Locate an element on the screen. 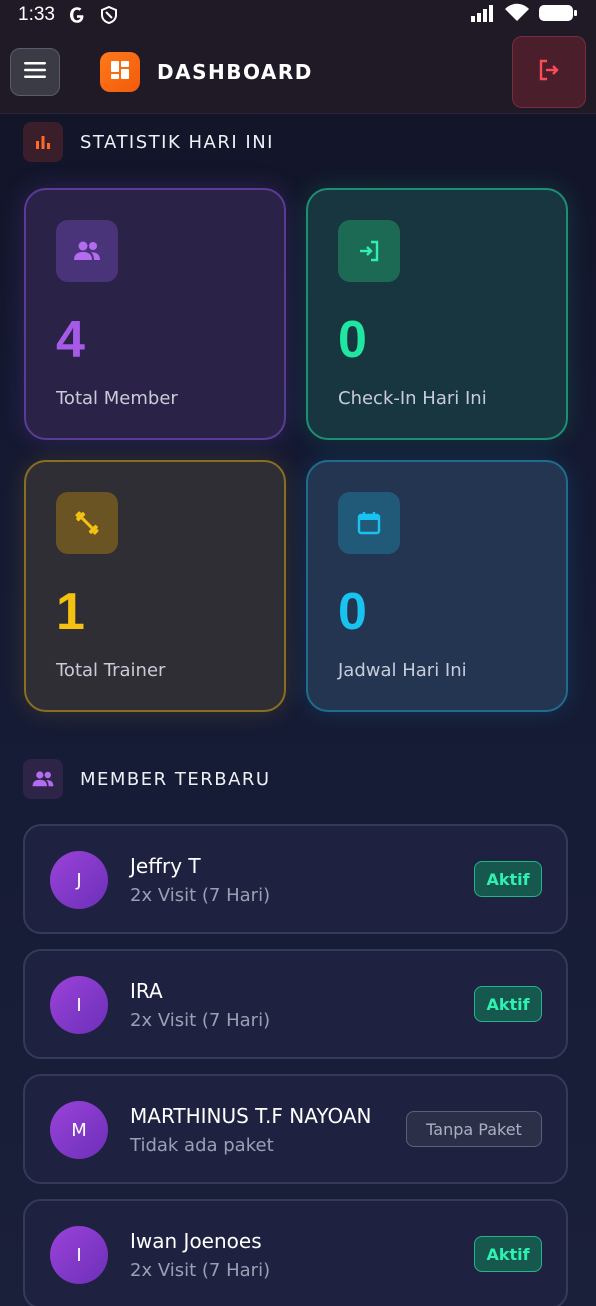 Image resolution: width=596 pixels, height=1306 pixels. stat-label: Jadwal Hari Ini is located at coordinates (402, 670).